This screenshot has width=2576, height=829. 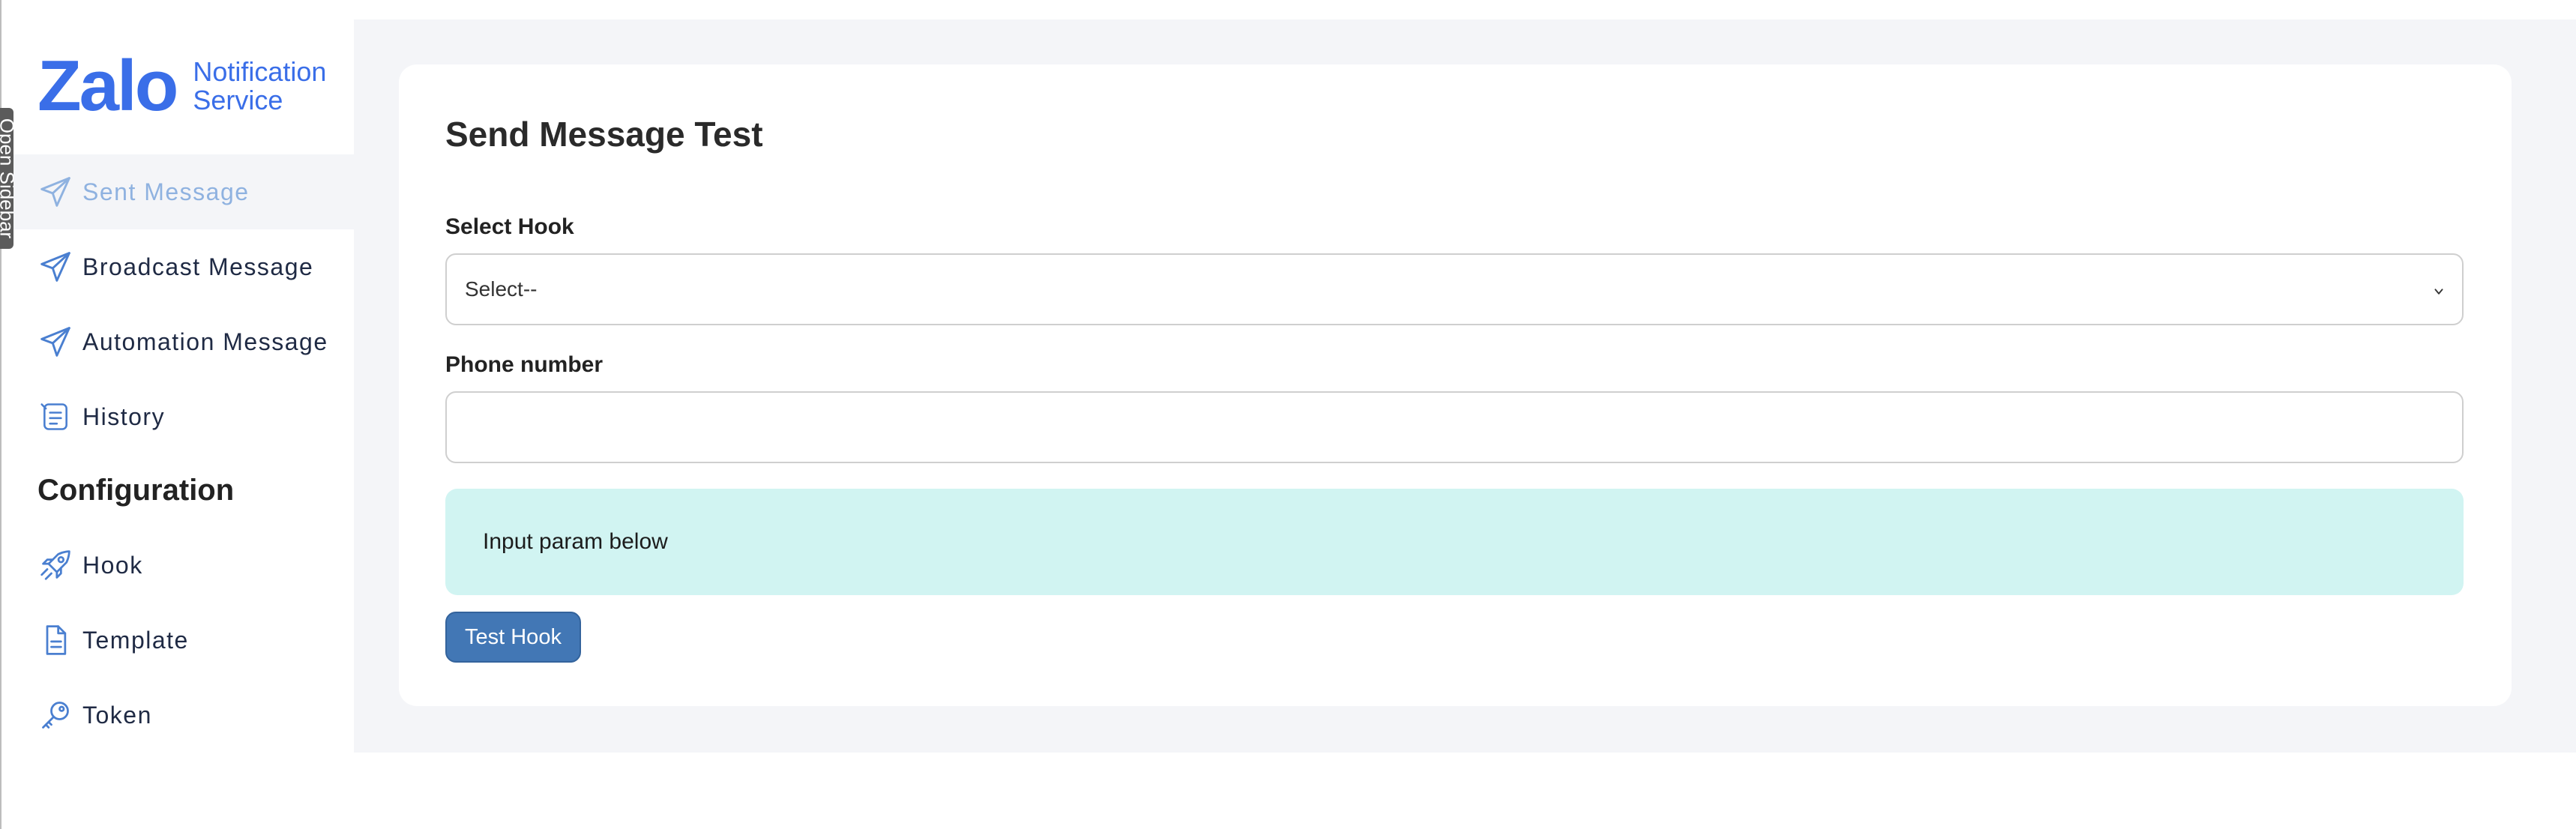 I want to click on sidebar-item-history: History, so click(x=177, y=416).